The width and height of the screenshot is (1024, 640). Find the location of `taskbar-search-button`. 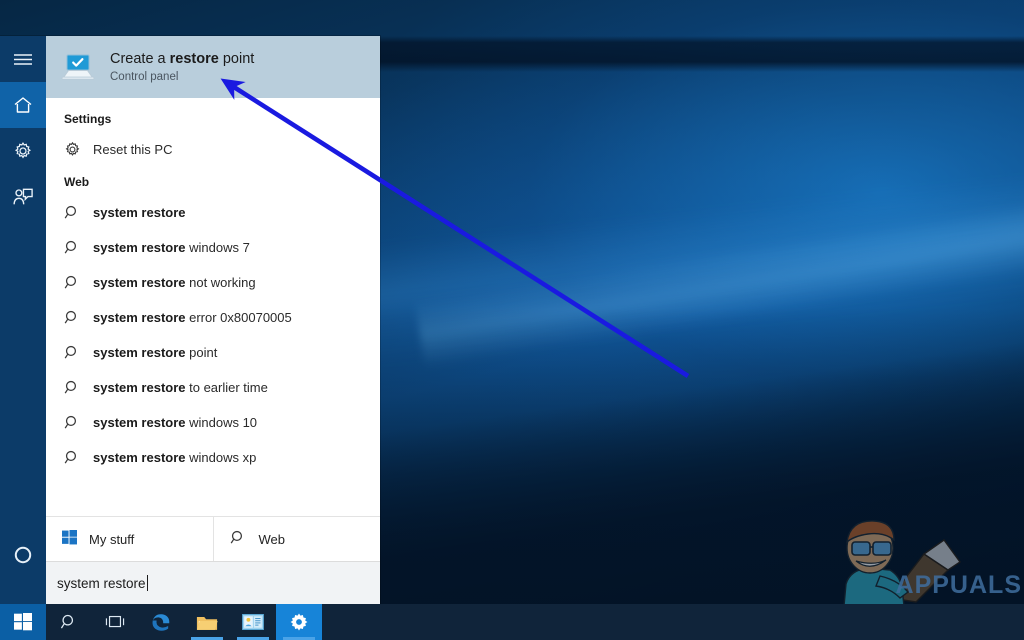

taskbar-search-button is located at coordinates (69, 622).